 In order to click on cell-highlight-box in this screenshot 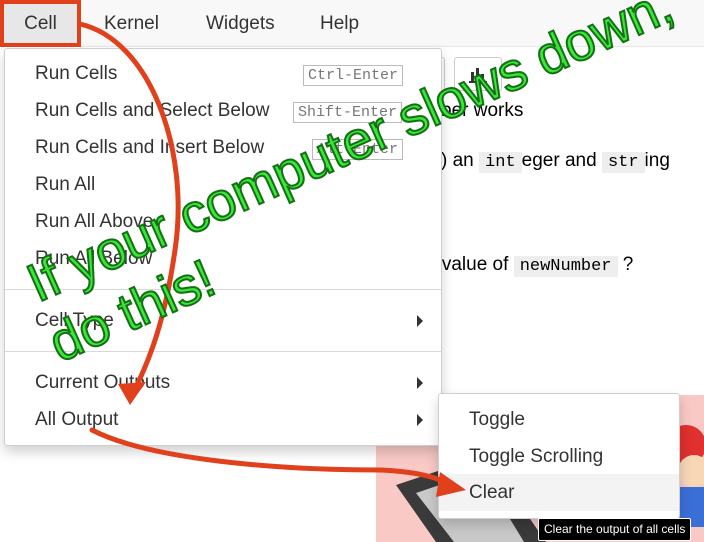, I will do `click(40, 23)`.